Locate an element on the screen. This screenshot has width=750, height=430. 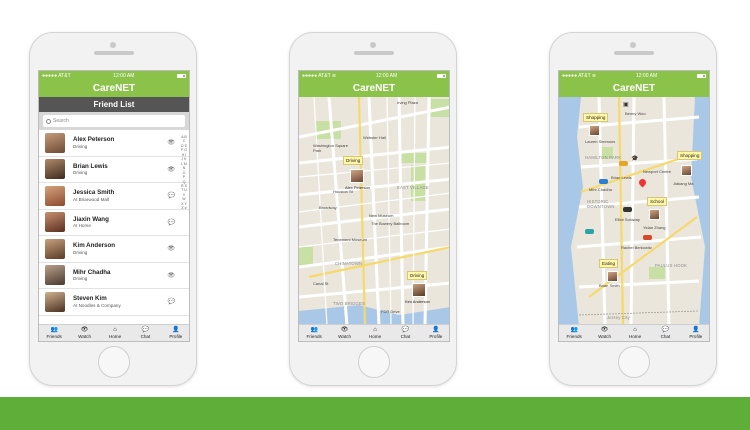
friend-row: Jessica Smith At Briarwood Mall 💬 is located at coordinates (114, 196).